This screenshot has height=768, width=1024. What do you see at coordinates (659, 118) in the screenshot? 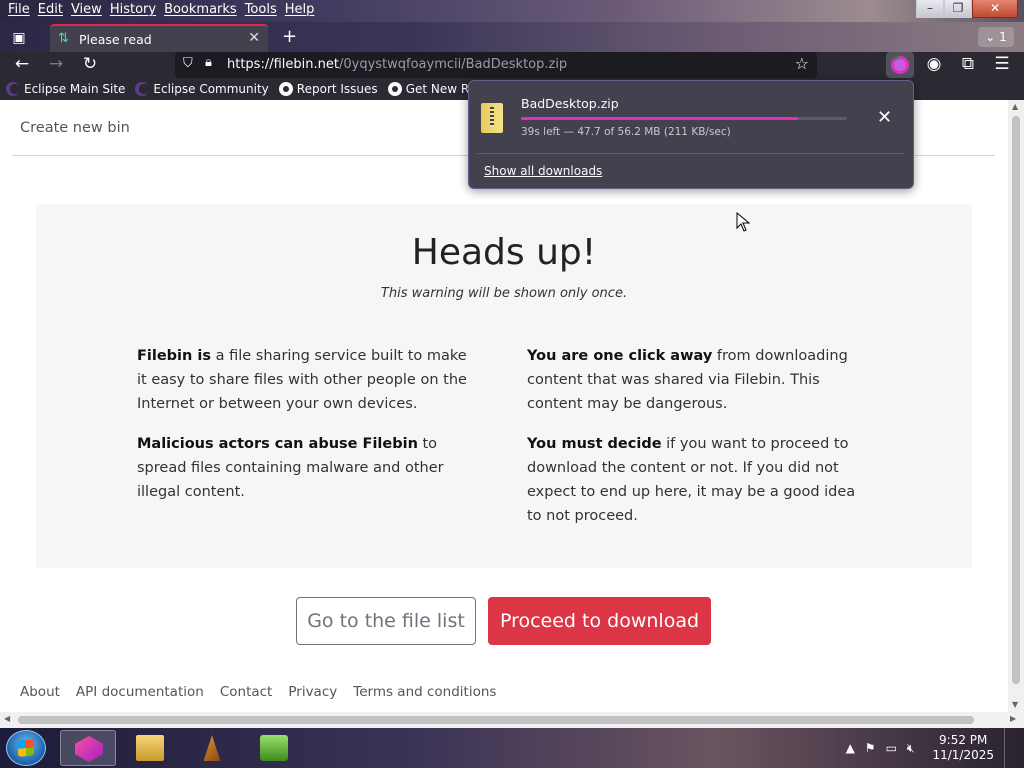
I see `download-progress-fill` at bounding box center [659, 118].